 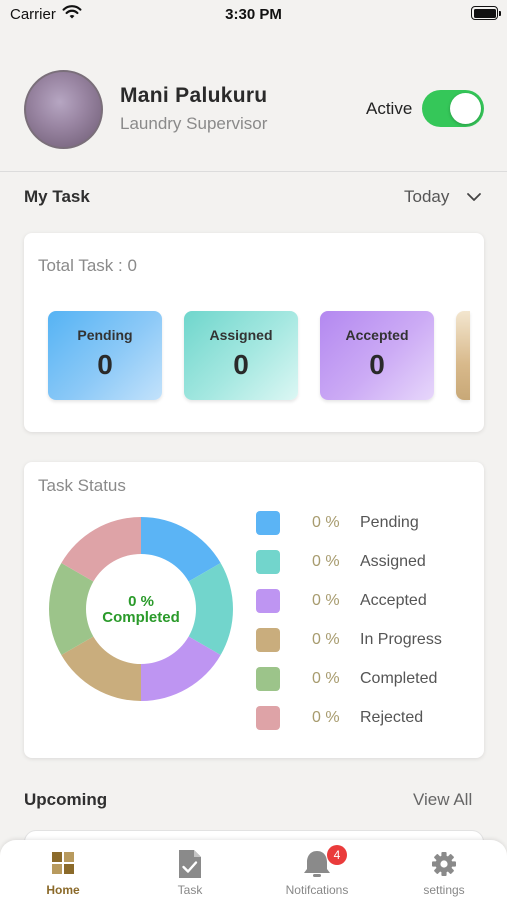 What do you see at coordinates (426, 197) in the screenshot?
I see `date-filter-value: Today` at bounding box center [426, 197].